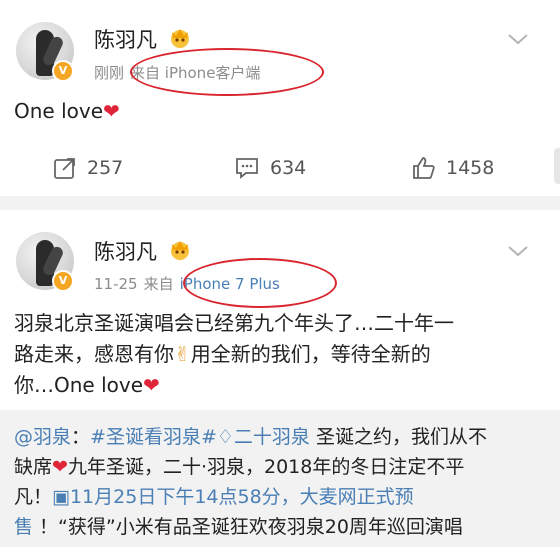 The image size is (560, 547). Describe the element at coordinates (247, 168) in the screenshot. I see `comment-icon` at that location.